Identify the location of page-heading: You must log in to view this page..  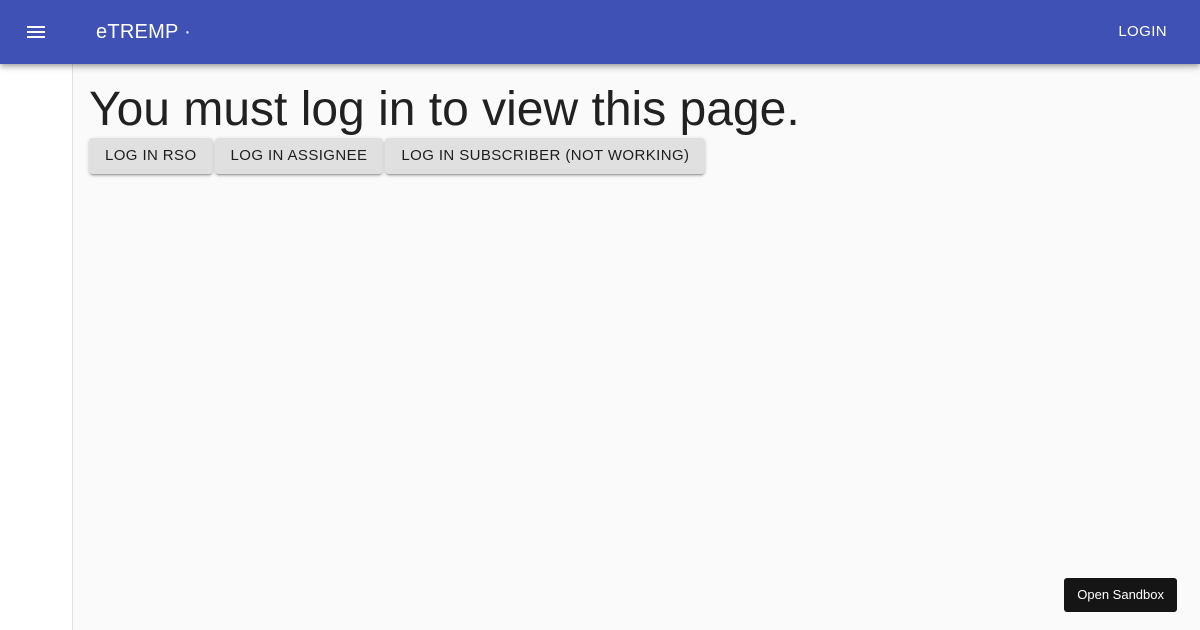
(444, 109).